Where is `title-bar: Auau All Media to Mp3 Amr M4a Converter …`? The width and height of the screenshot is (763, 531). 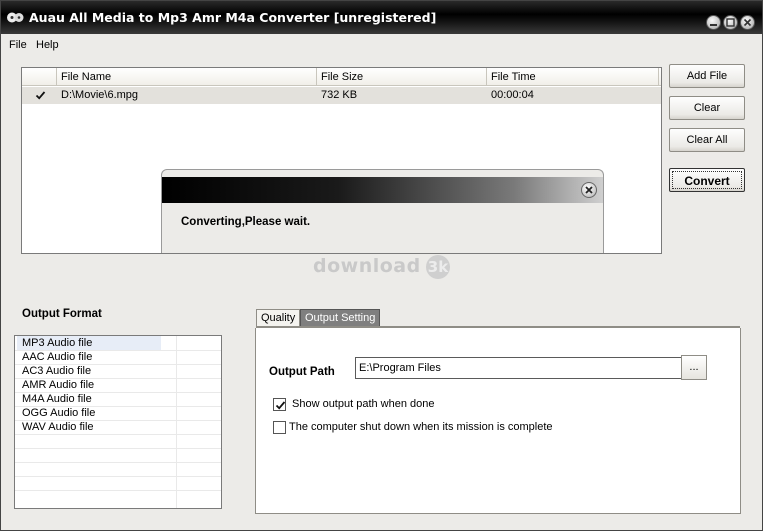 title-bar: Auau All Media to Mp3 Amr M4a Converter … is located at coordinates (381, 17).